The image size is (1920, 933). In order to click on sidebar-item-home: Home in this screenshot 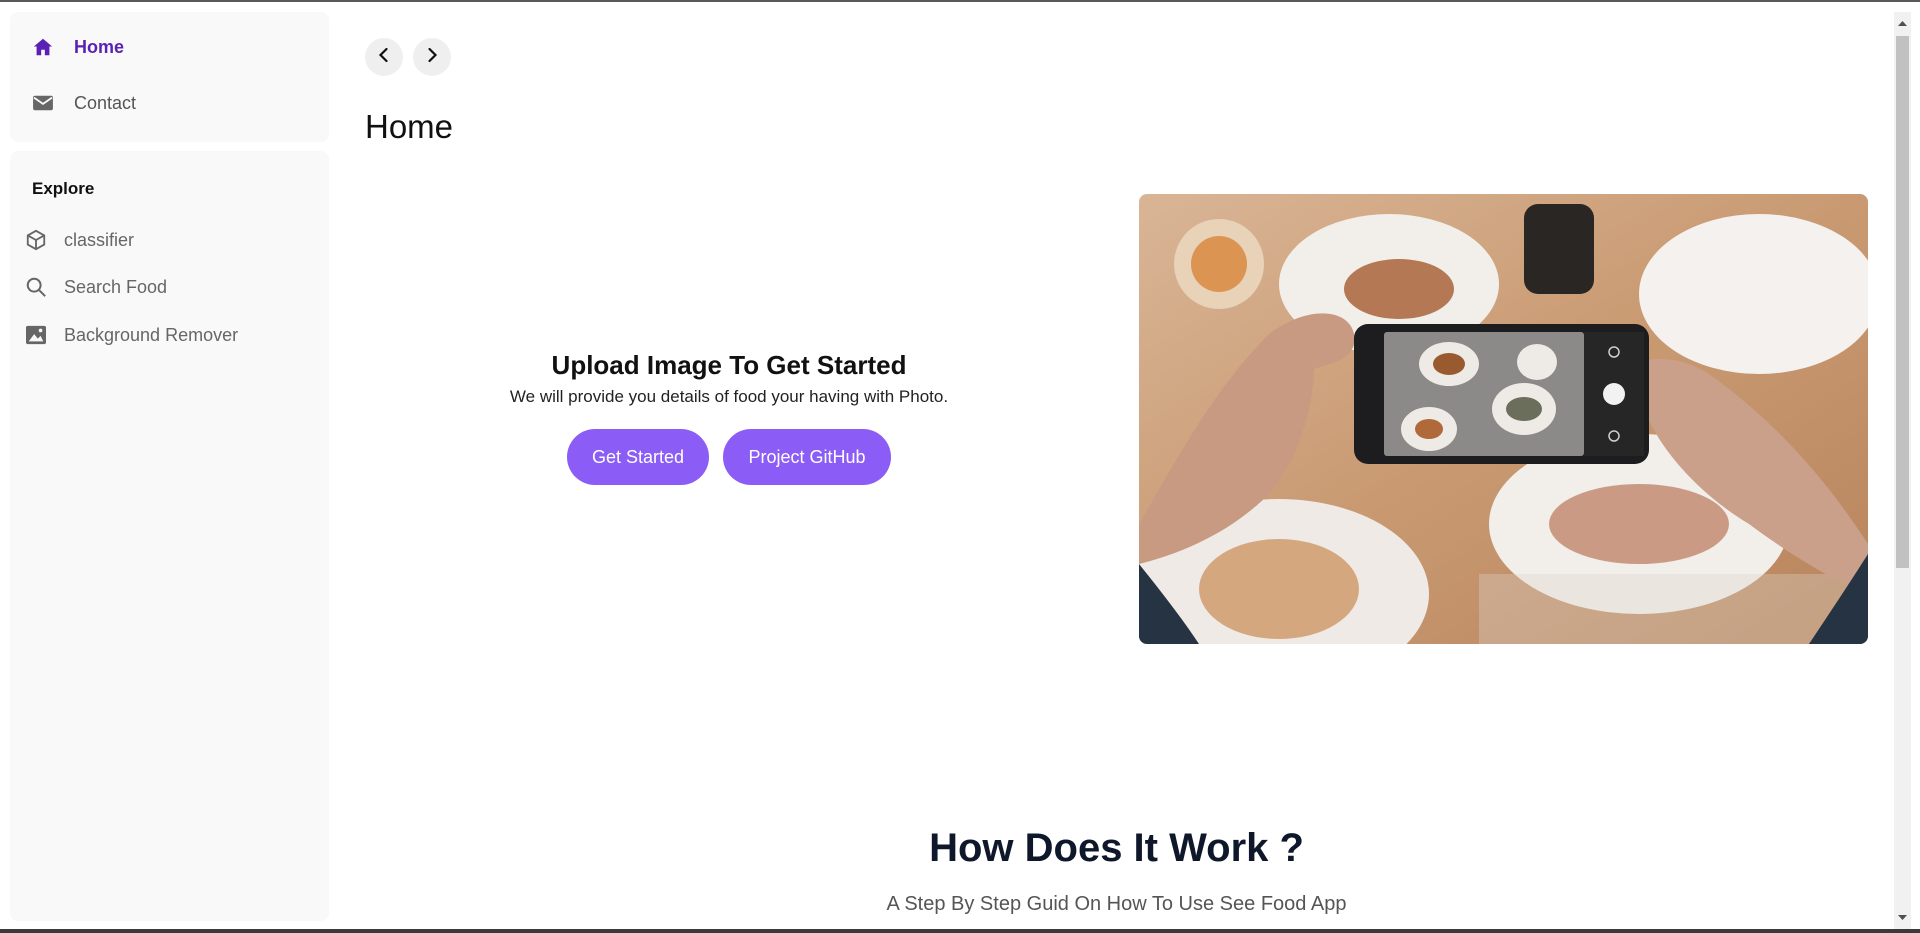, I will do `click(77, 47)`.